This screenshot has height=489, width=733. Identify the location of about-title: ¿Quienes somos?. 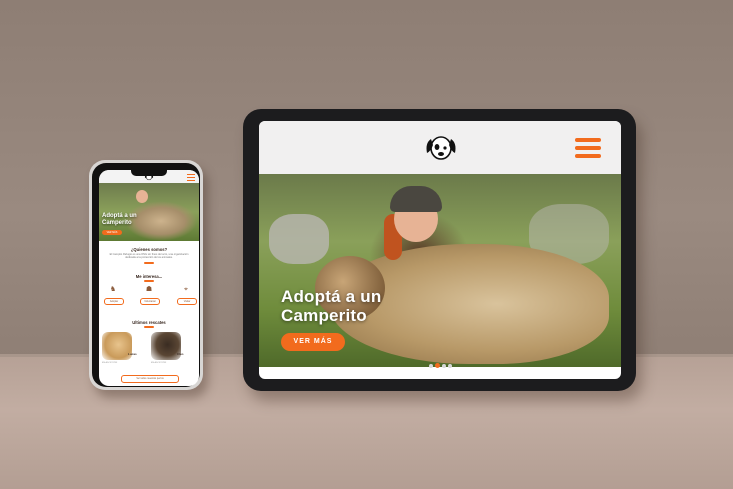
(149, 249).